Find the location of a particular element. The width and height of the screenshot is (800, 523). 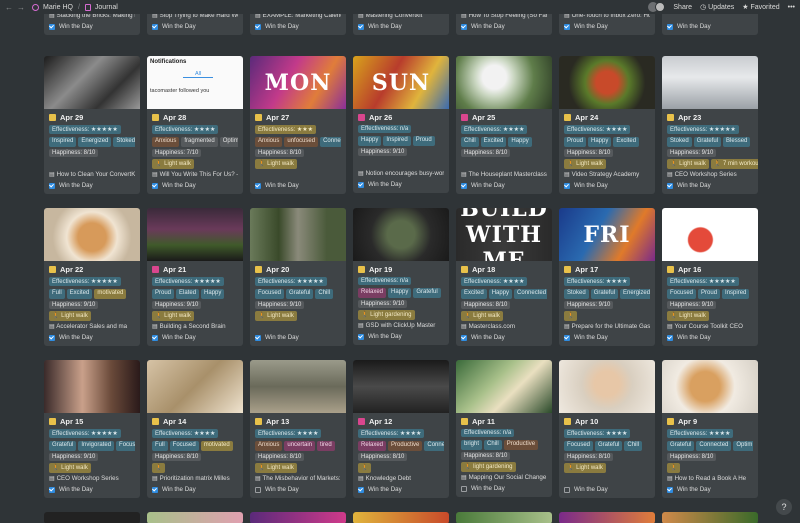

linked-note: ▤ The Misbehavior of Markets: is located at coordinates (298, 479).